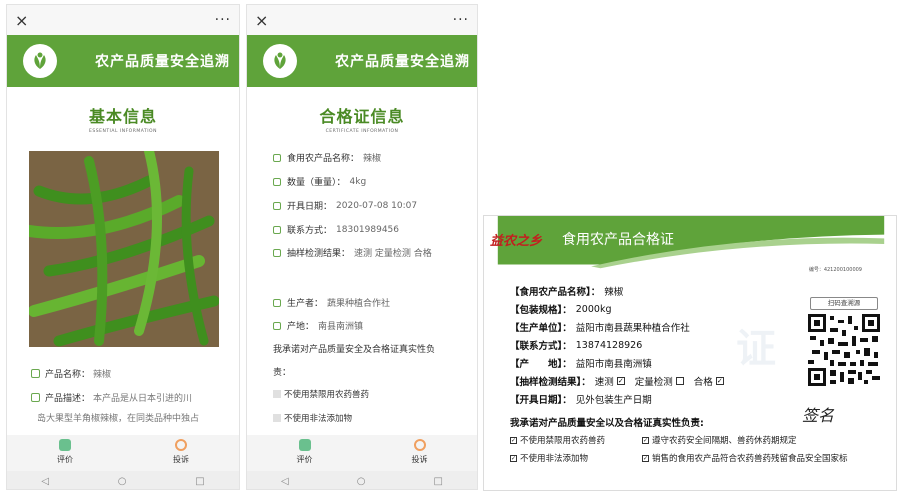  What do you see at coordinates (541, 310) in the screenshot?
I see `cert-field-label: 【包装规格】：` at bounding box center [541, 310].